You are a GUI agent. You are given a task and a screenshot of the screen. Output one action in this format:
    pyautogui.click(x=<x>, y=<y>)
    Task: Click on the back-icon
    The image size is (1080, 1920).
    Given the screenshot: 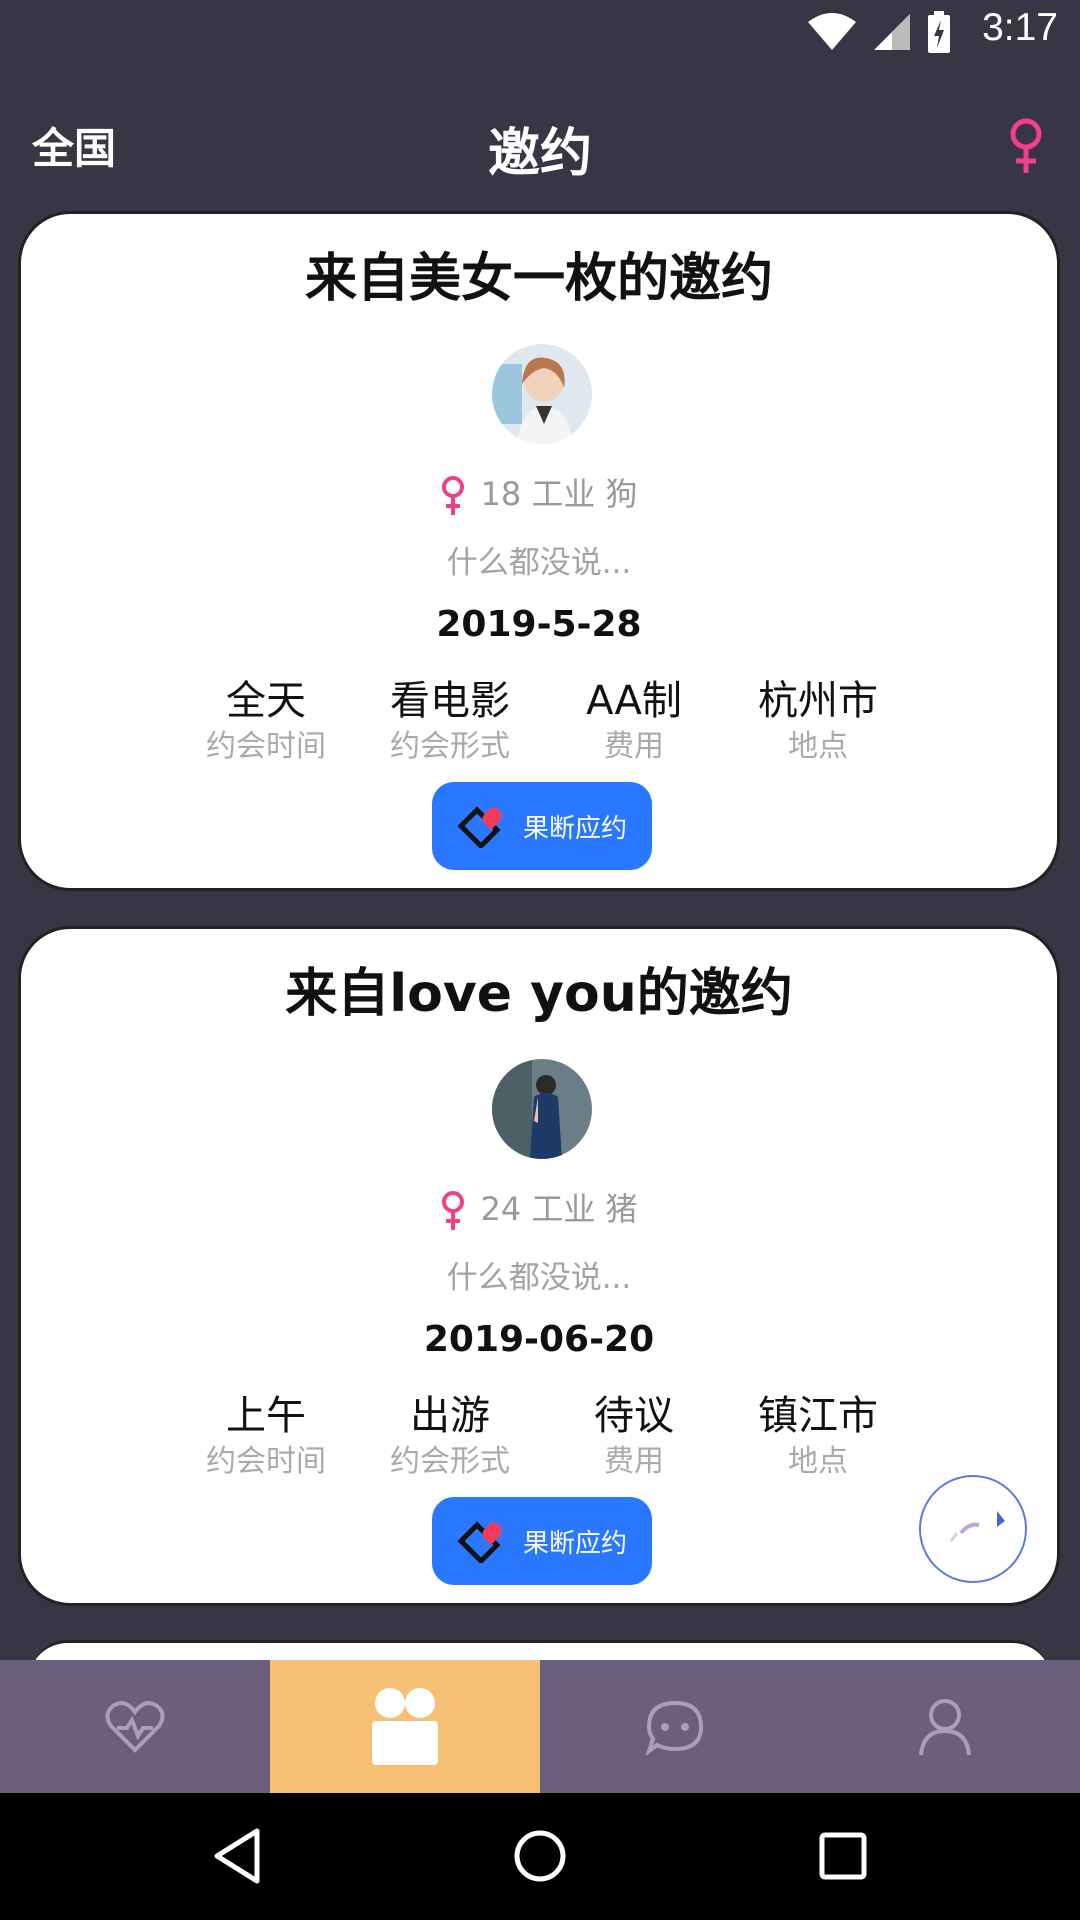 What is the action you would take?
    pyautogui.click(x=238, y=1856)
    